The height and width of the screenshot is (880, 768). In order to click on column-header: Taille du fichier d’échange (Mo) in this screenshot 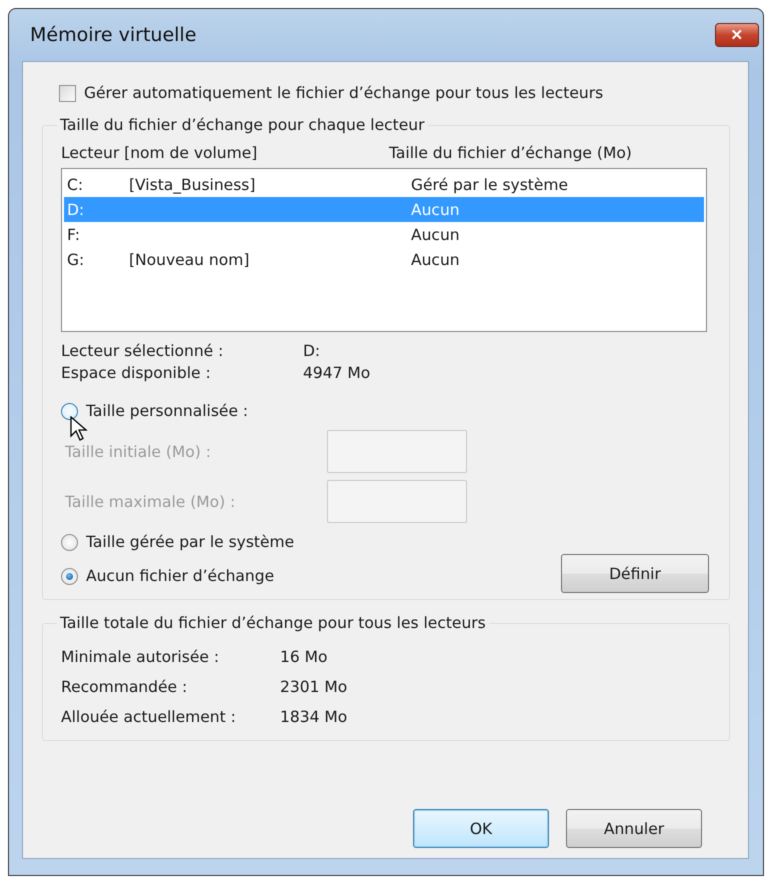, I will do `click(511, 153)`.